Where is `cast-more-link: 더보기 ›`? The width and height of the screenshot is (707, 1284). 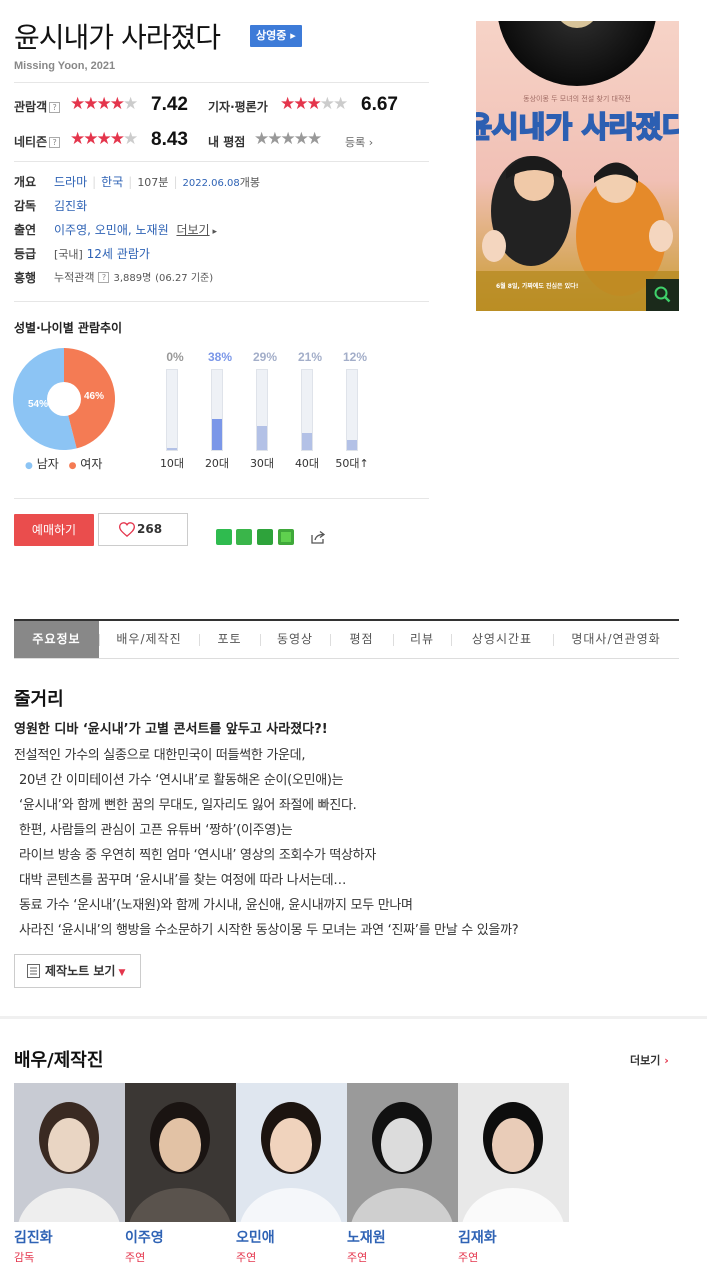
cast-more-link: 더보기 › is located at coordinates (649, 1060).